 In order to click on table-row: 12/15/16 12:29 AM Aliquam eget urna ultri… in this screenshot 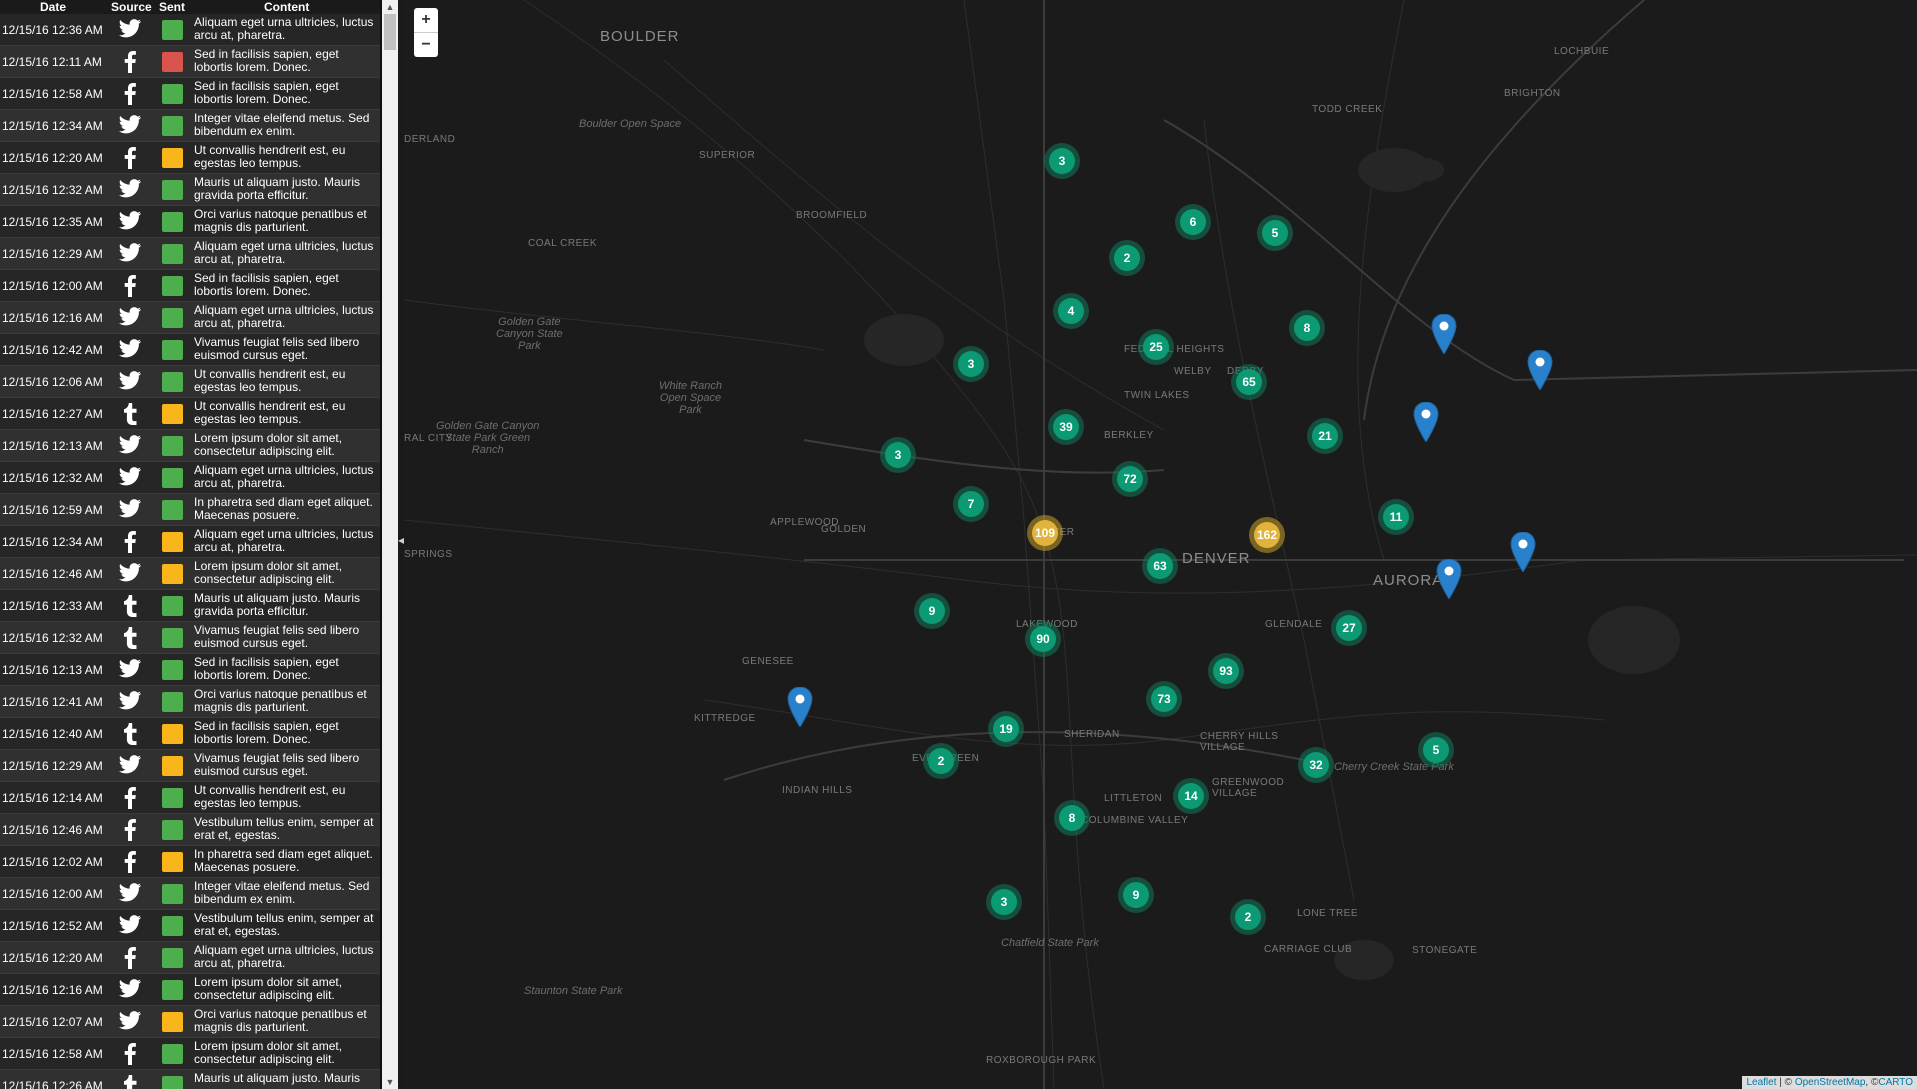, I will do `click(190, 254)`.